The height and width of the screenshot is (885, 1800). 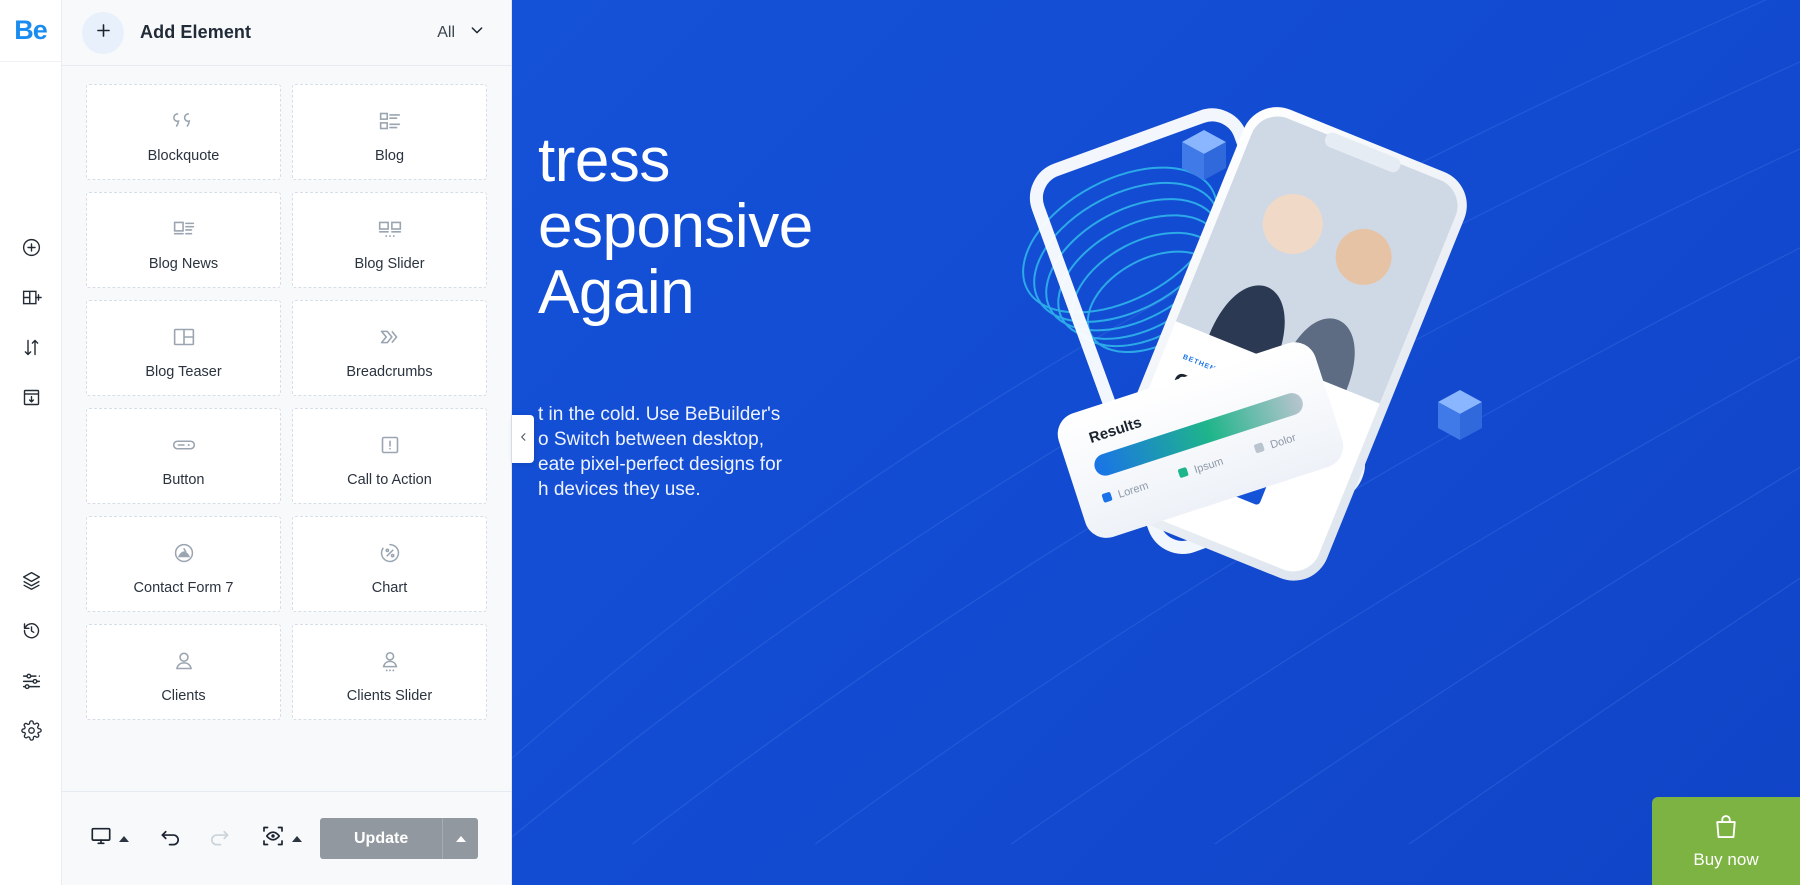 I want to click on add-element-button, so click(x=103, y=32).